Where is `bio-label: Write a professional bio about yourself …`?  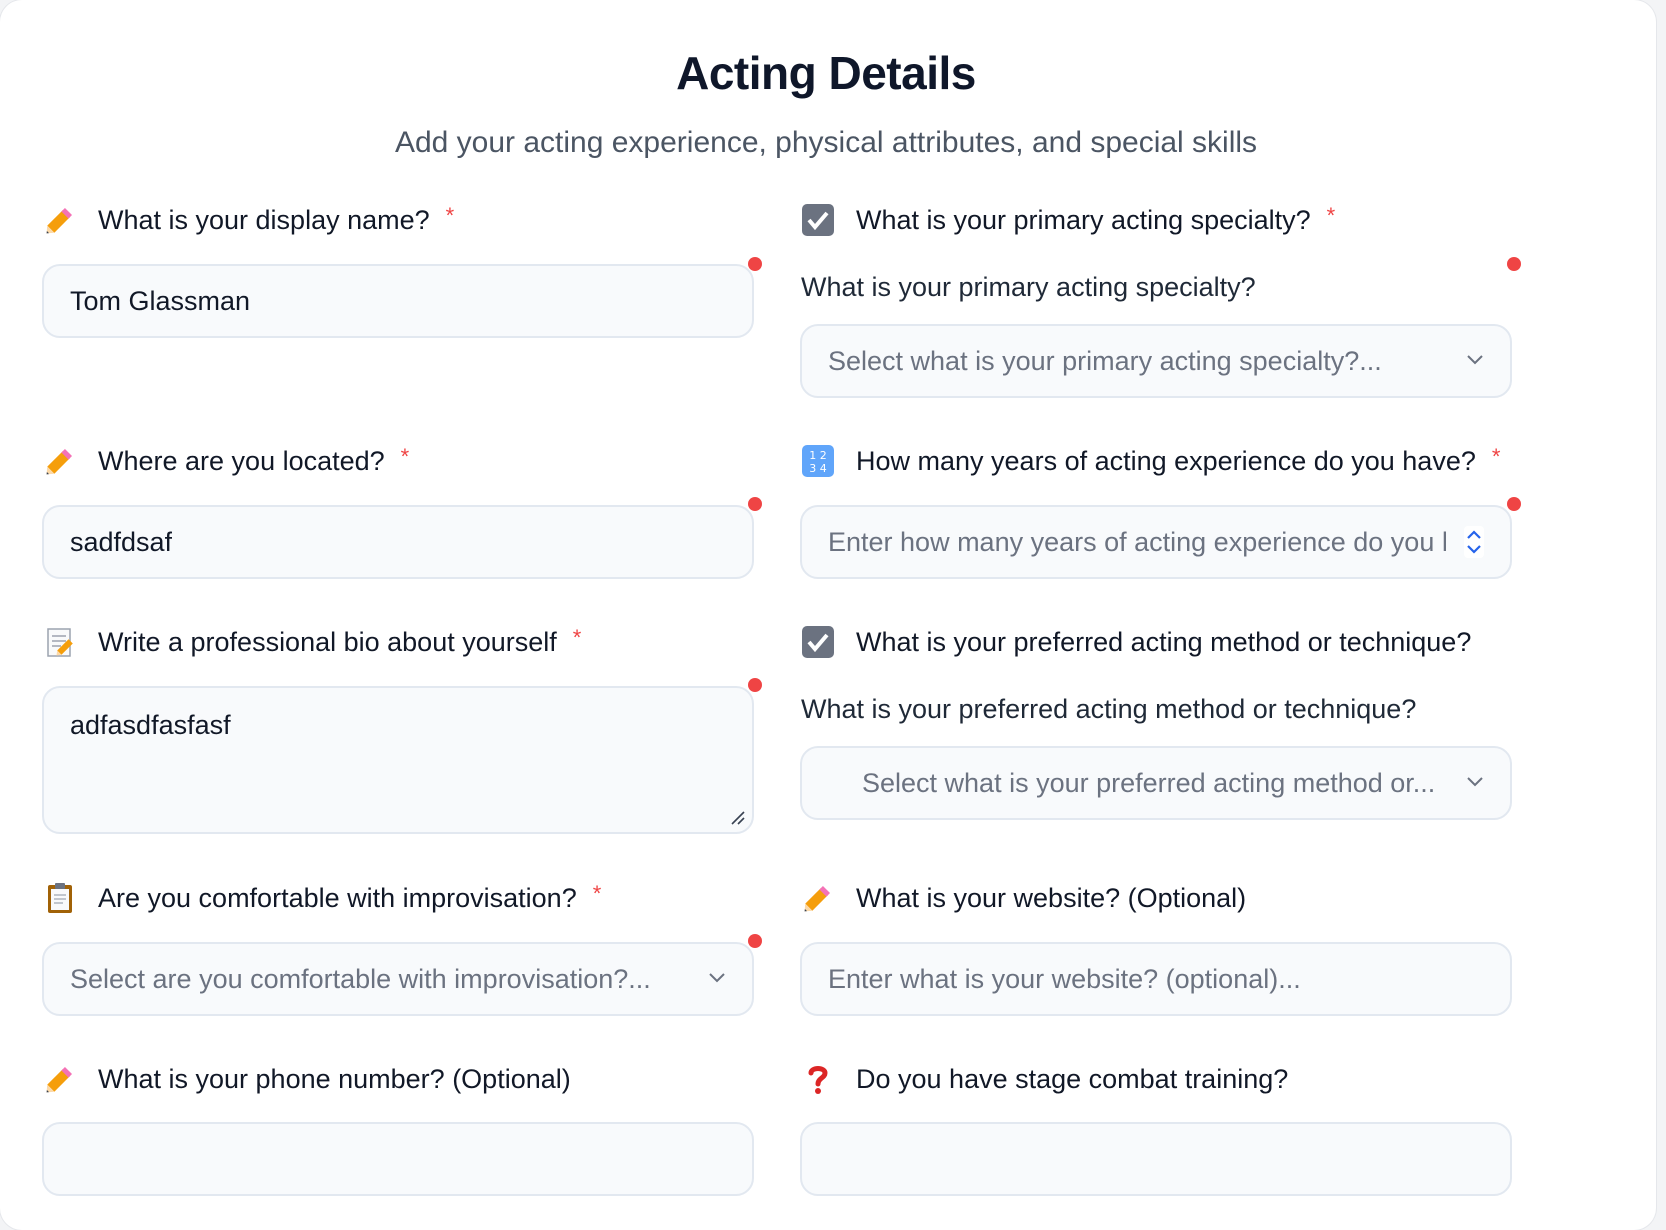
bio-label: Write a professional bio about yourself … is located at coordinates (311, 642).